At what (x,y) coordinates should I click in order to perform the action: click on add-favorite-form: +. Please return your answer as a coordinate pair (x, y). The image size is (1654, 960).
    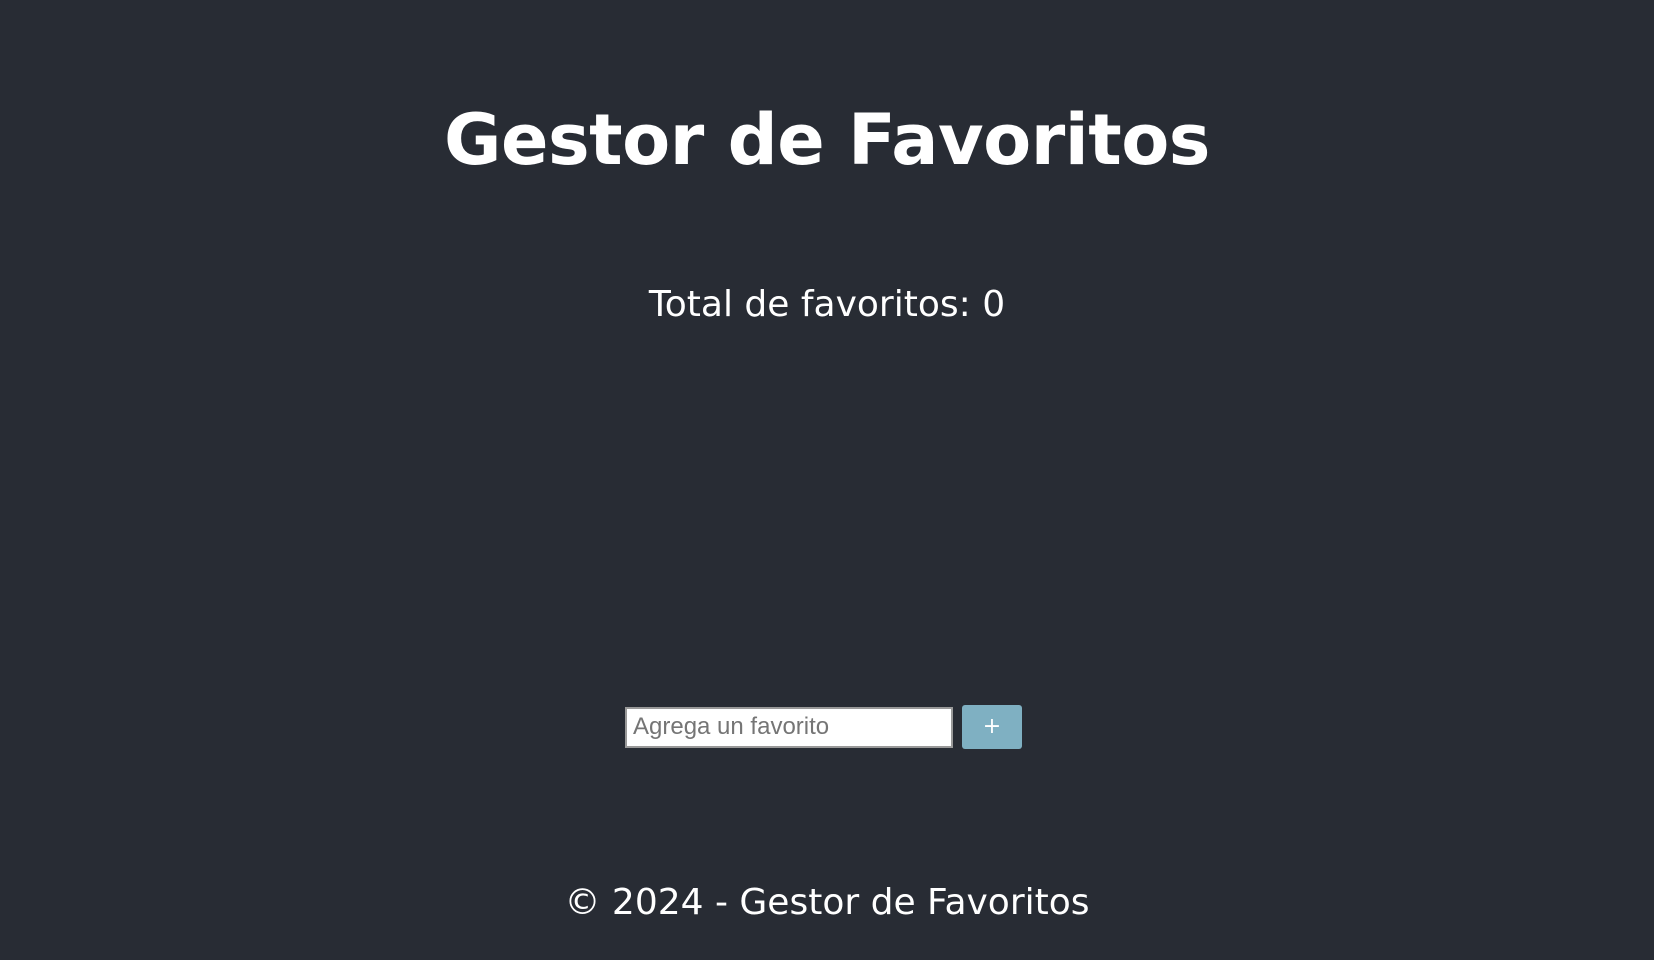
    Looking at the image, I should click on (823, 727).